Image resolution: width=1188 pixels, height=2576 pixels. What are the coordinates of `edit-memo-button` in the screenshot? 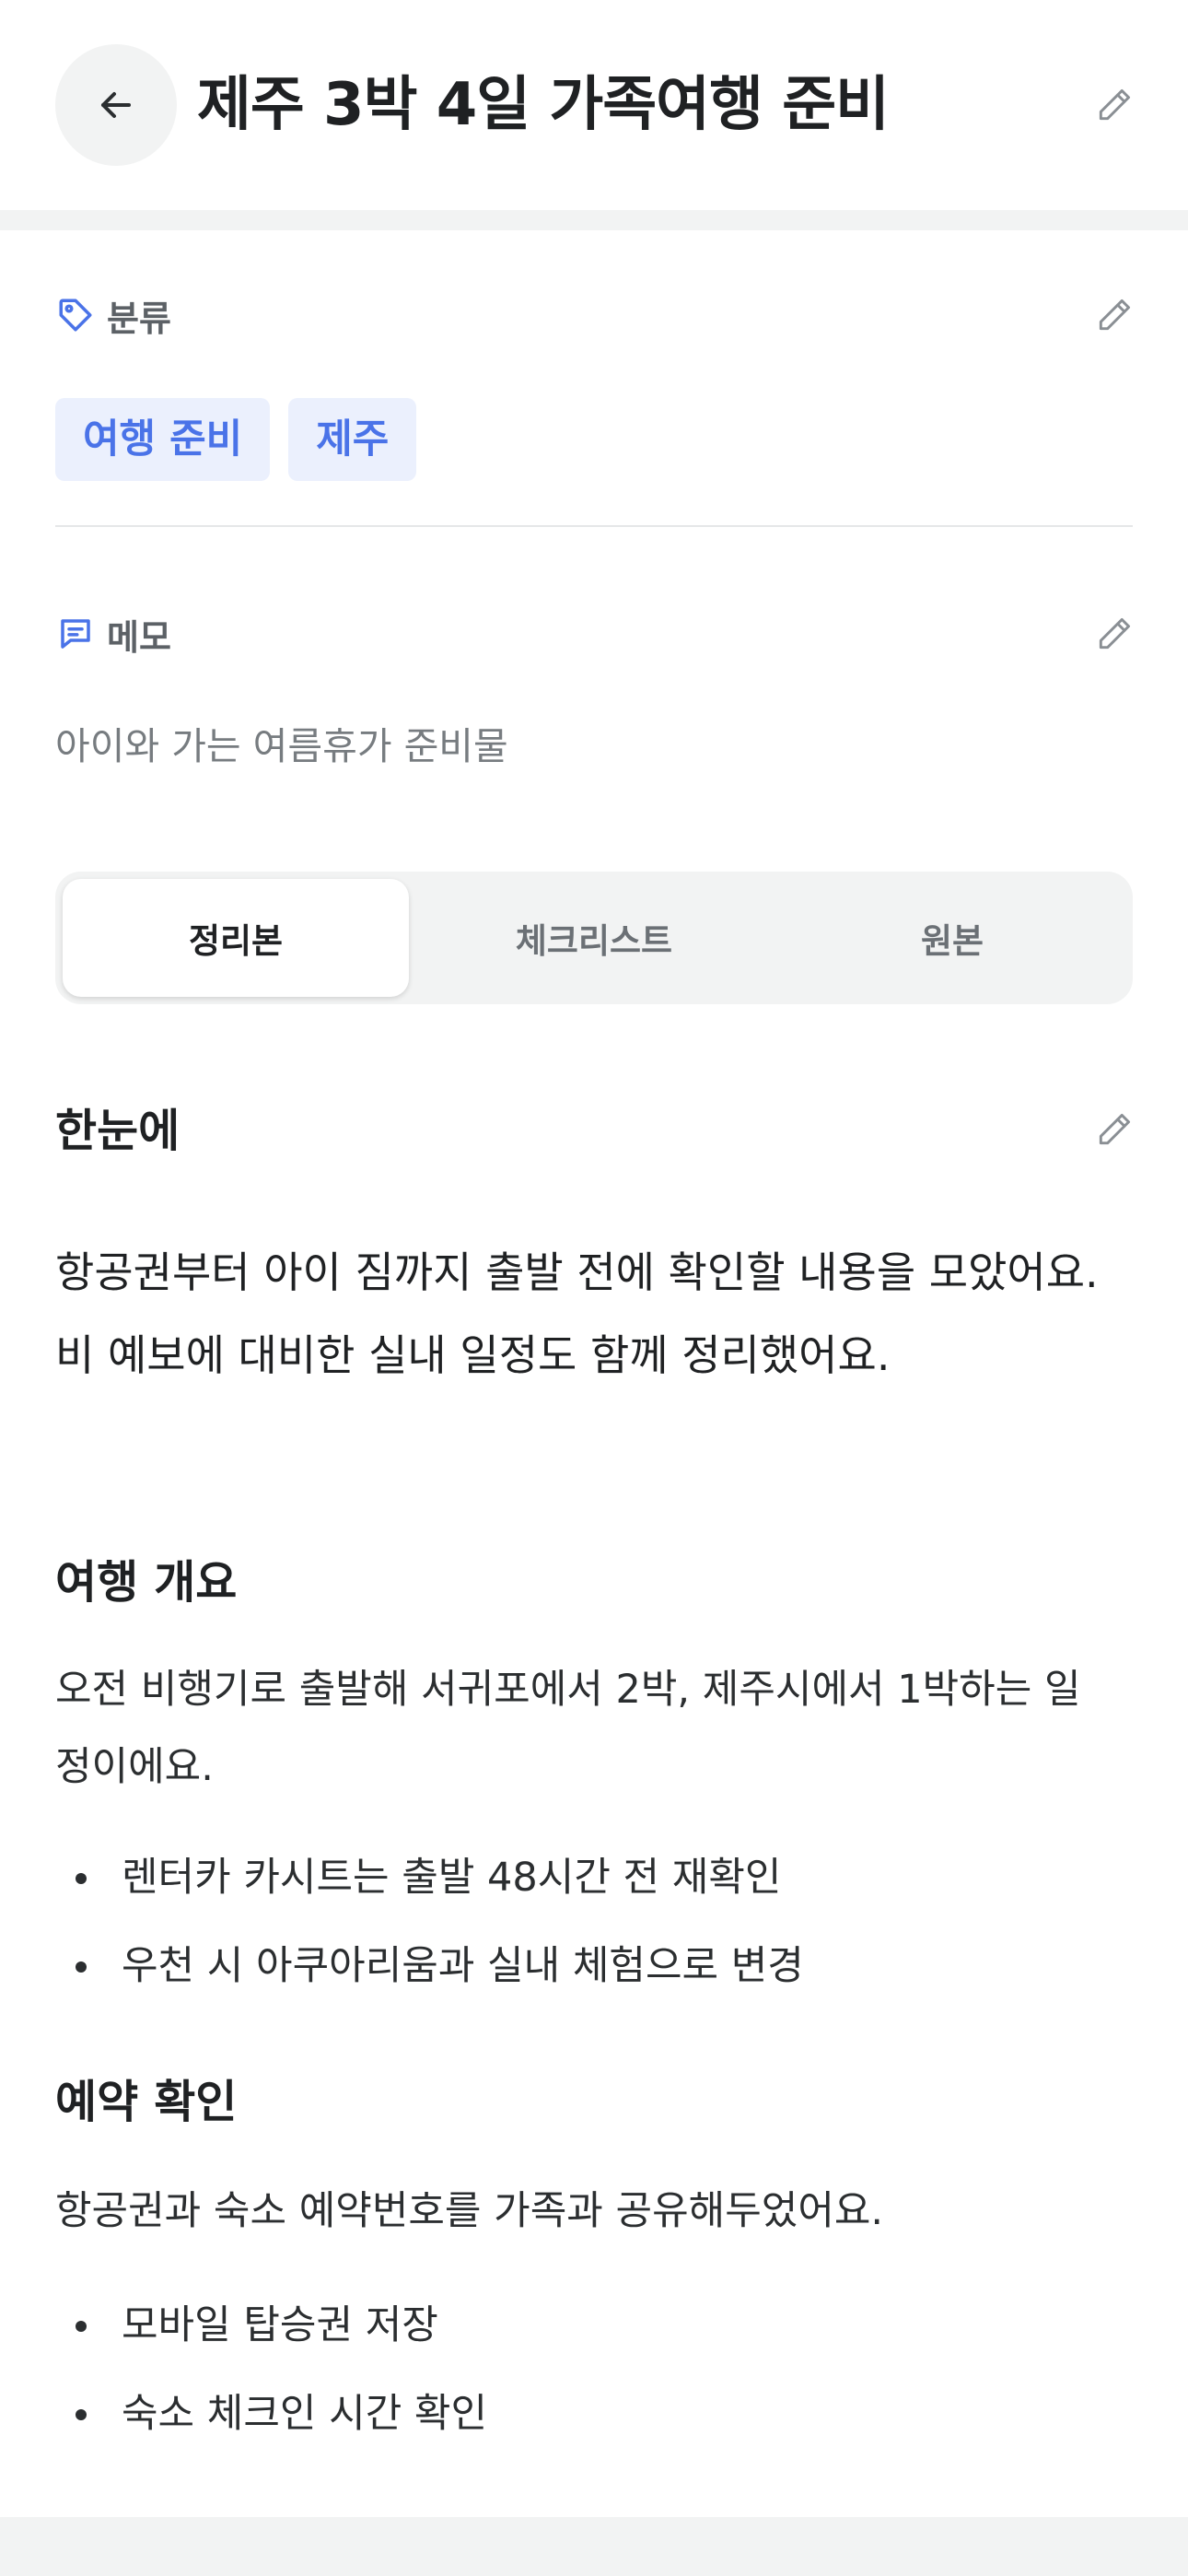 It's located at (1114, 634).